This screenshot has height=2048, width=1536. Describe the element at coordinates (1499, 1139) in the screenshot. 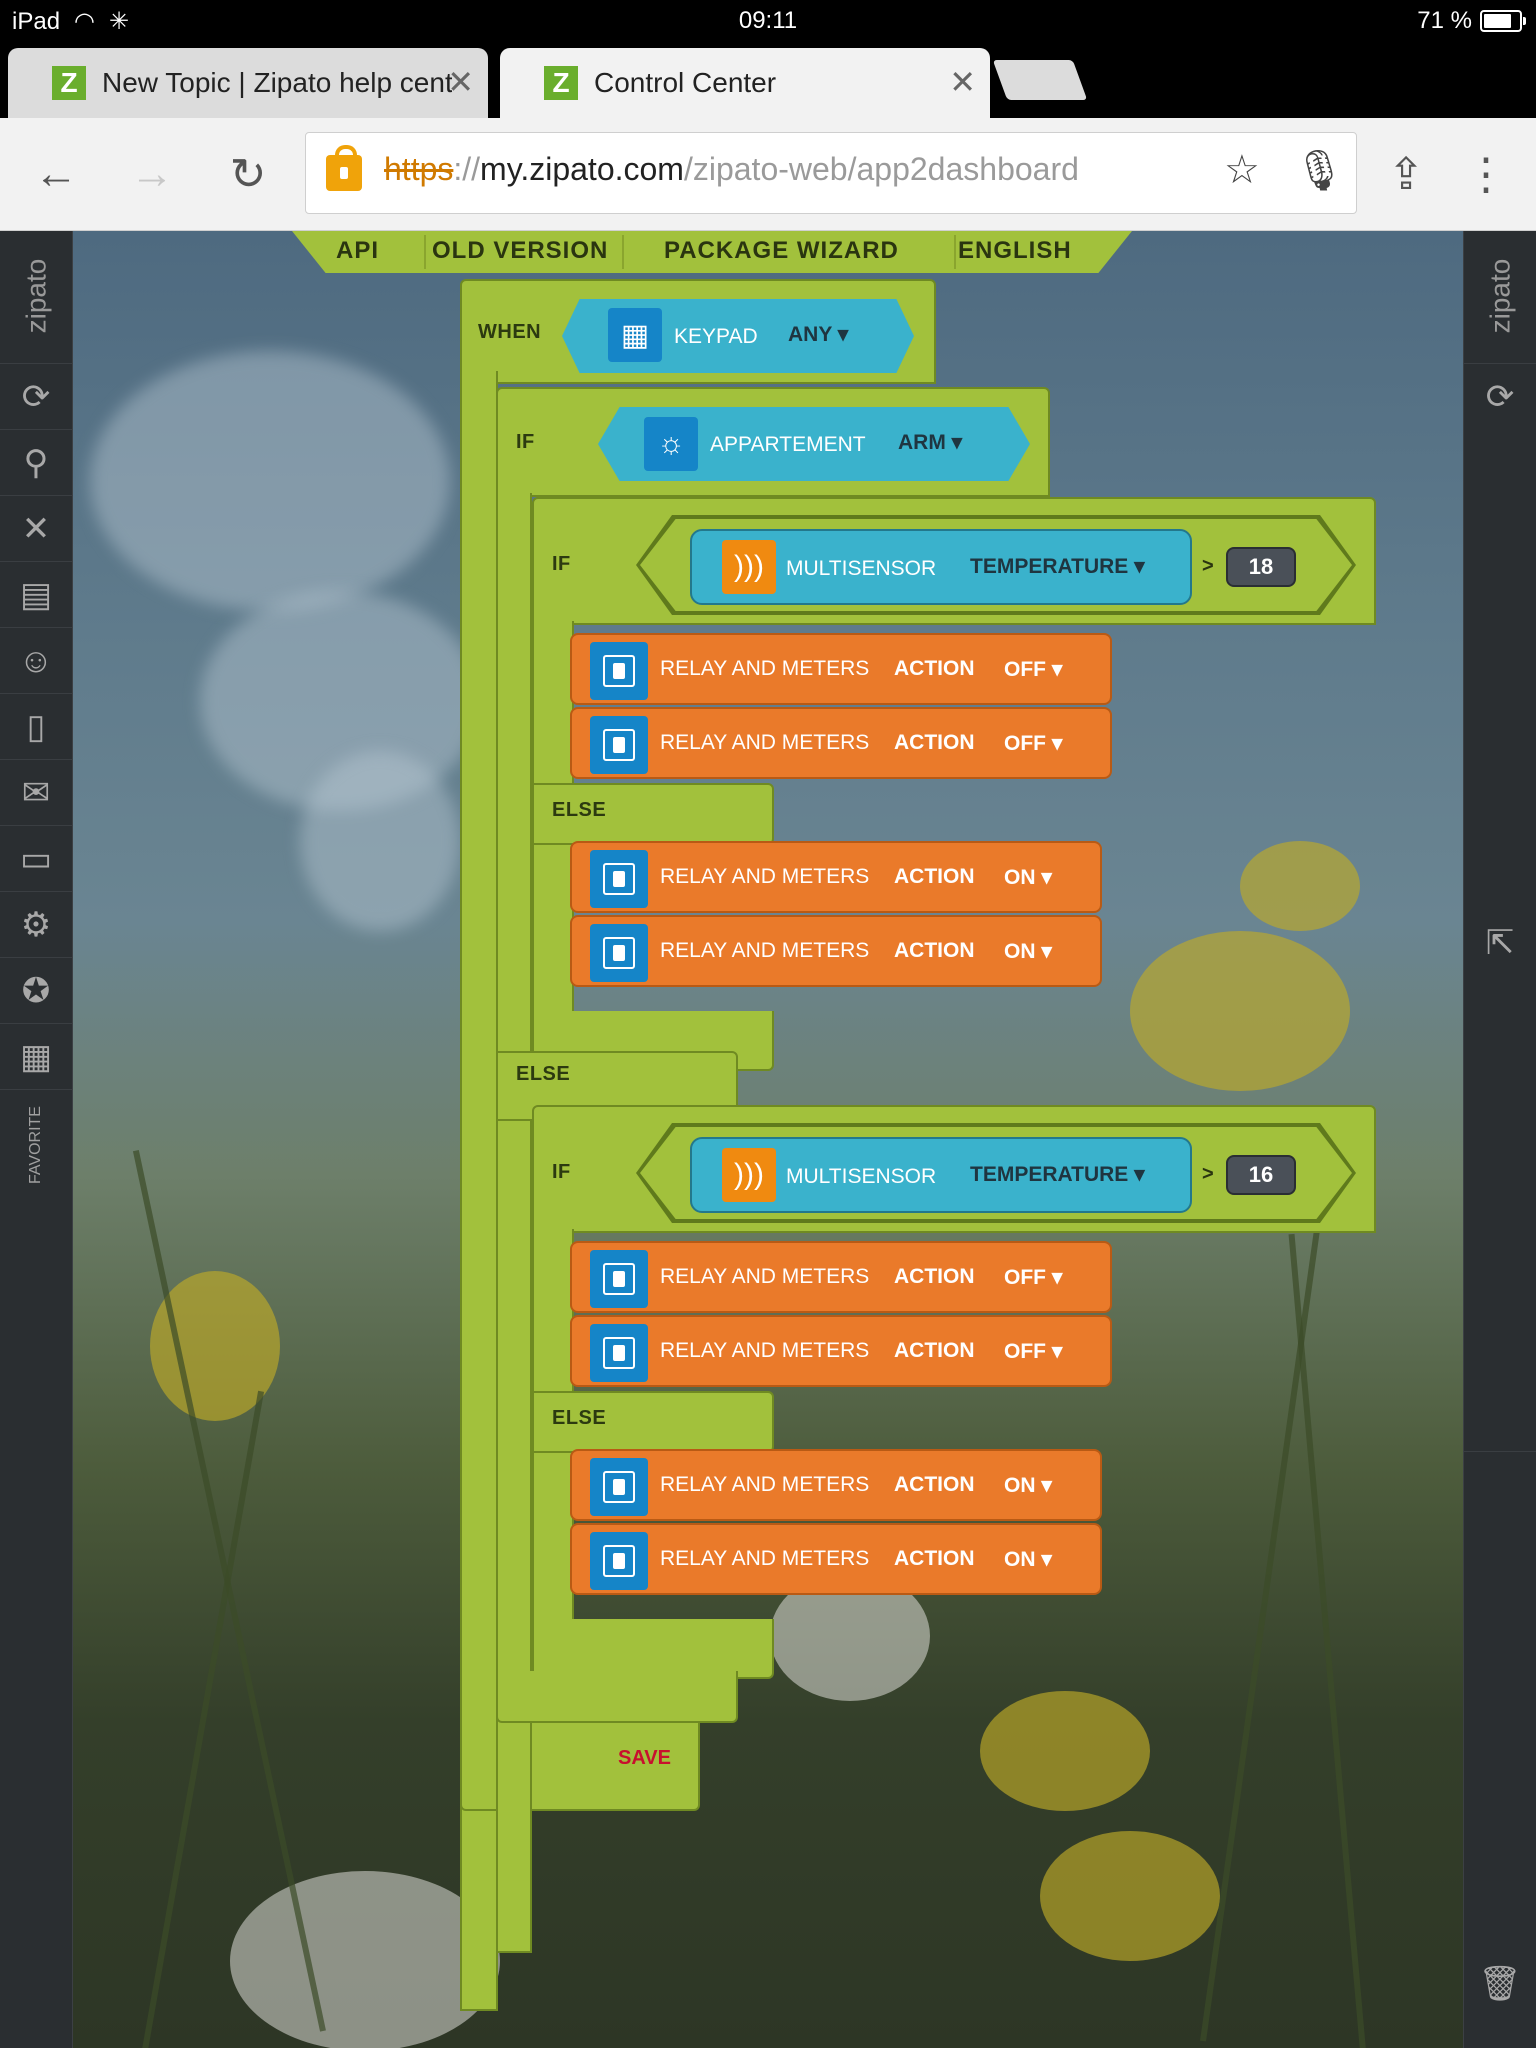

I see `right-sidebar: zipato ⟳ ⇱ 🗑` at that location.